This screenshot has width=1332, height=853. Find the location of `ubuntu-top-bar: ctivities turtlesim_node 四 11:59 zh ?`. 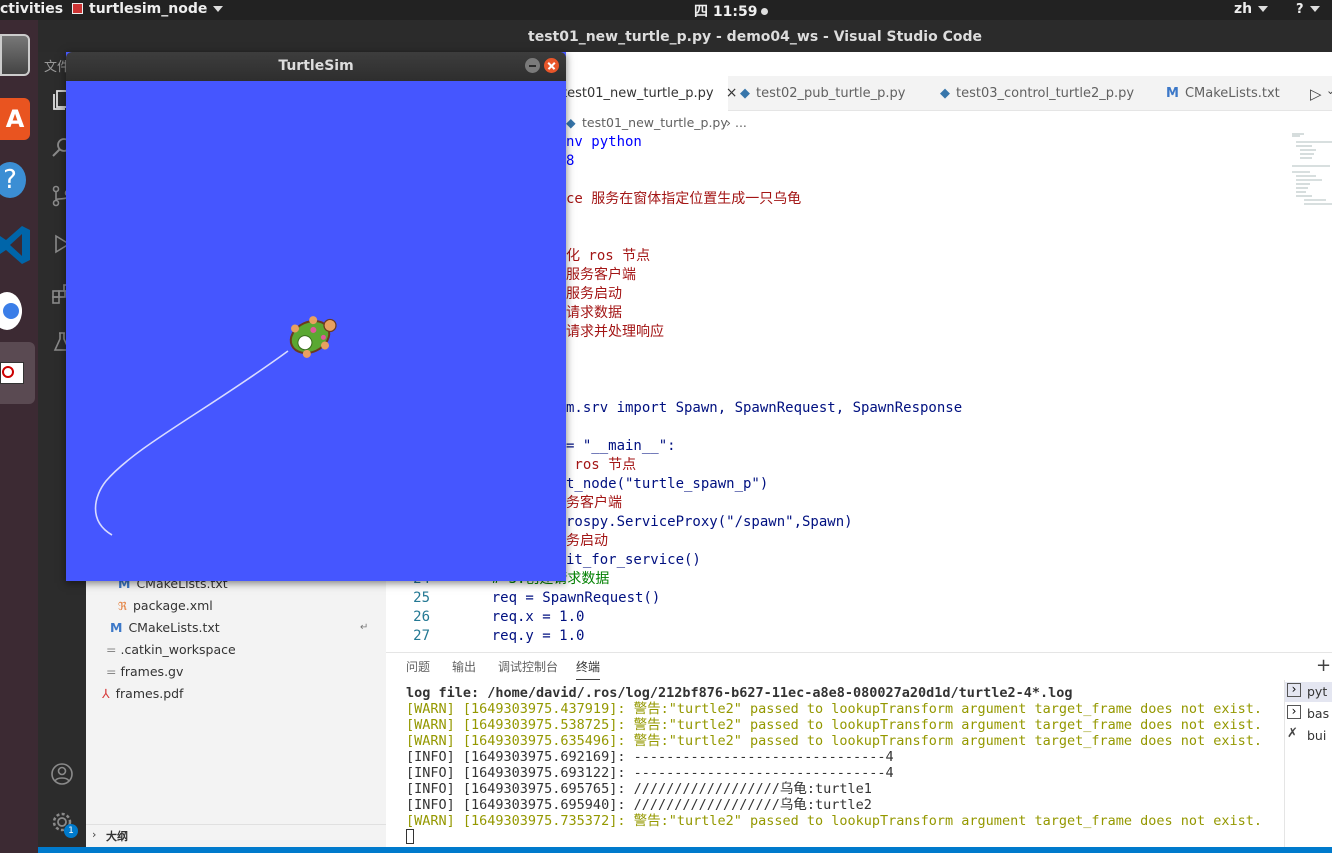

ubuntu-top-bar: ctivities turtlesim_node 四 11:59 zh ? is located at coordinates (666, 10).